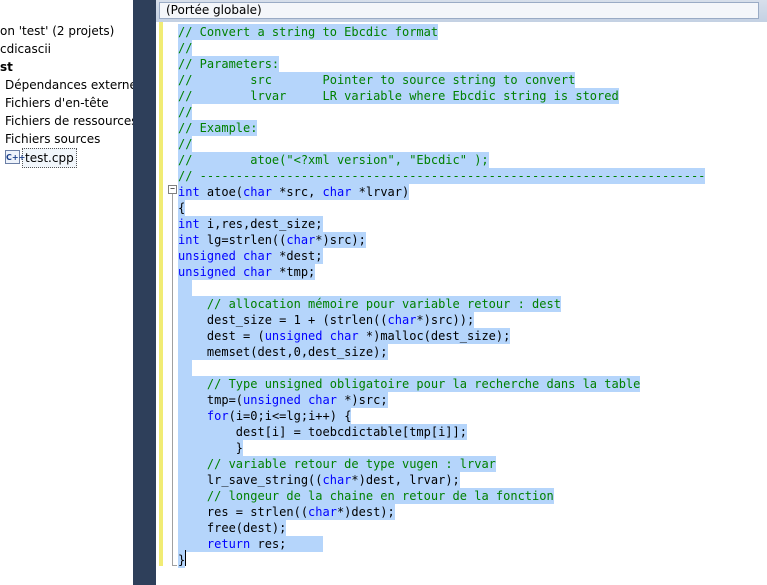  I want to click on code-line: lr_save_string((char*)dest, lrvar);, so click(319, 480).